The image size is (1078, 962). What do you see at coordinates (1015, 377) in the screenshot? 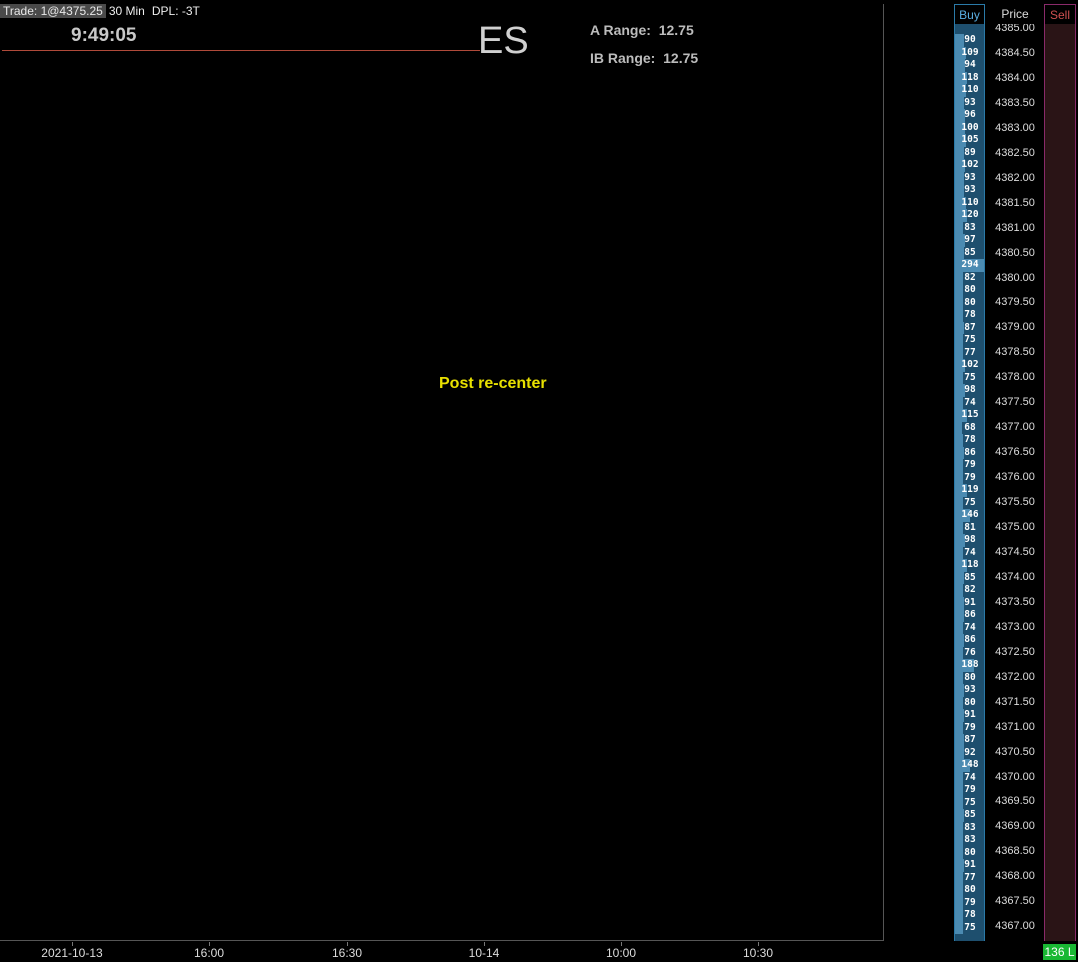
I see `price-level: 4378.00` at bounding box center [1015, 377].